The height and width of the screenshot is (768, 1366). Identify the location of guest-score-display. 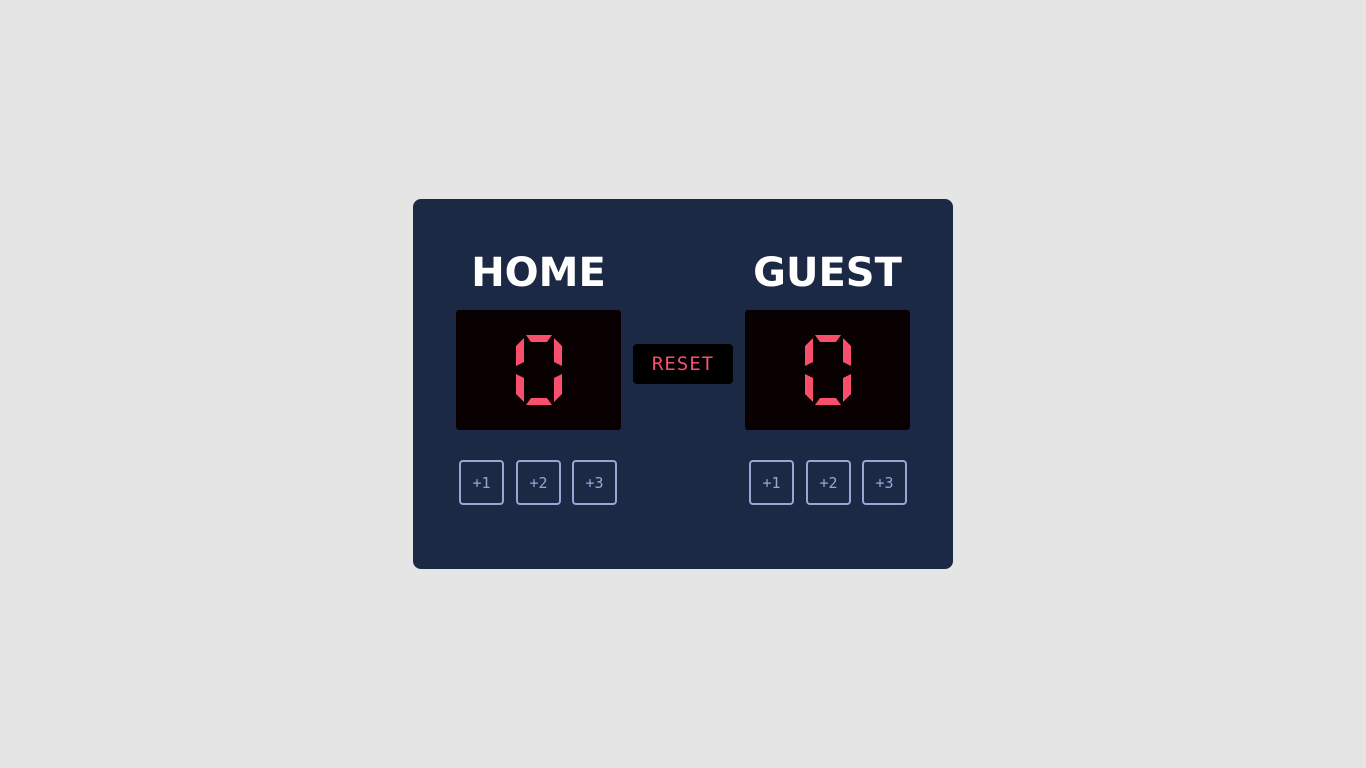
(827, 370).